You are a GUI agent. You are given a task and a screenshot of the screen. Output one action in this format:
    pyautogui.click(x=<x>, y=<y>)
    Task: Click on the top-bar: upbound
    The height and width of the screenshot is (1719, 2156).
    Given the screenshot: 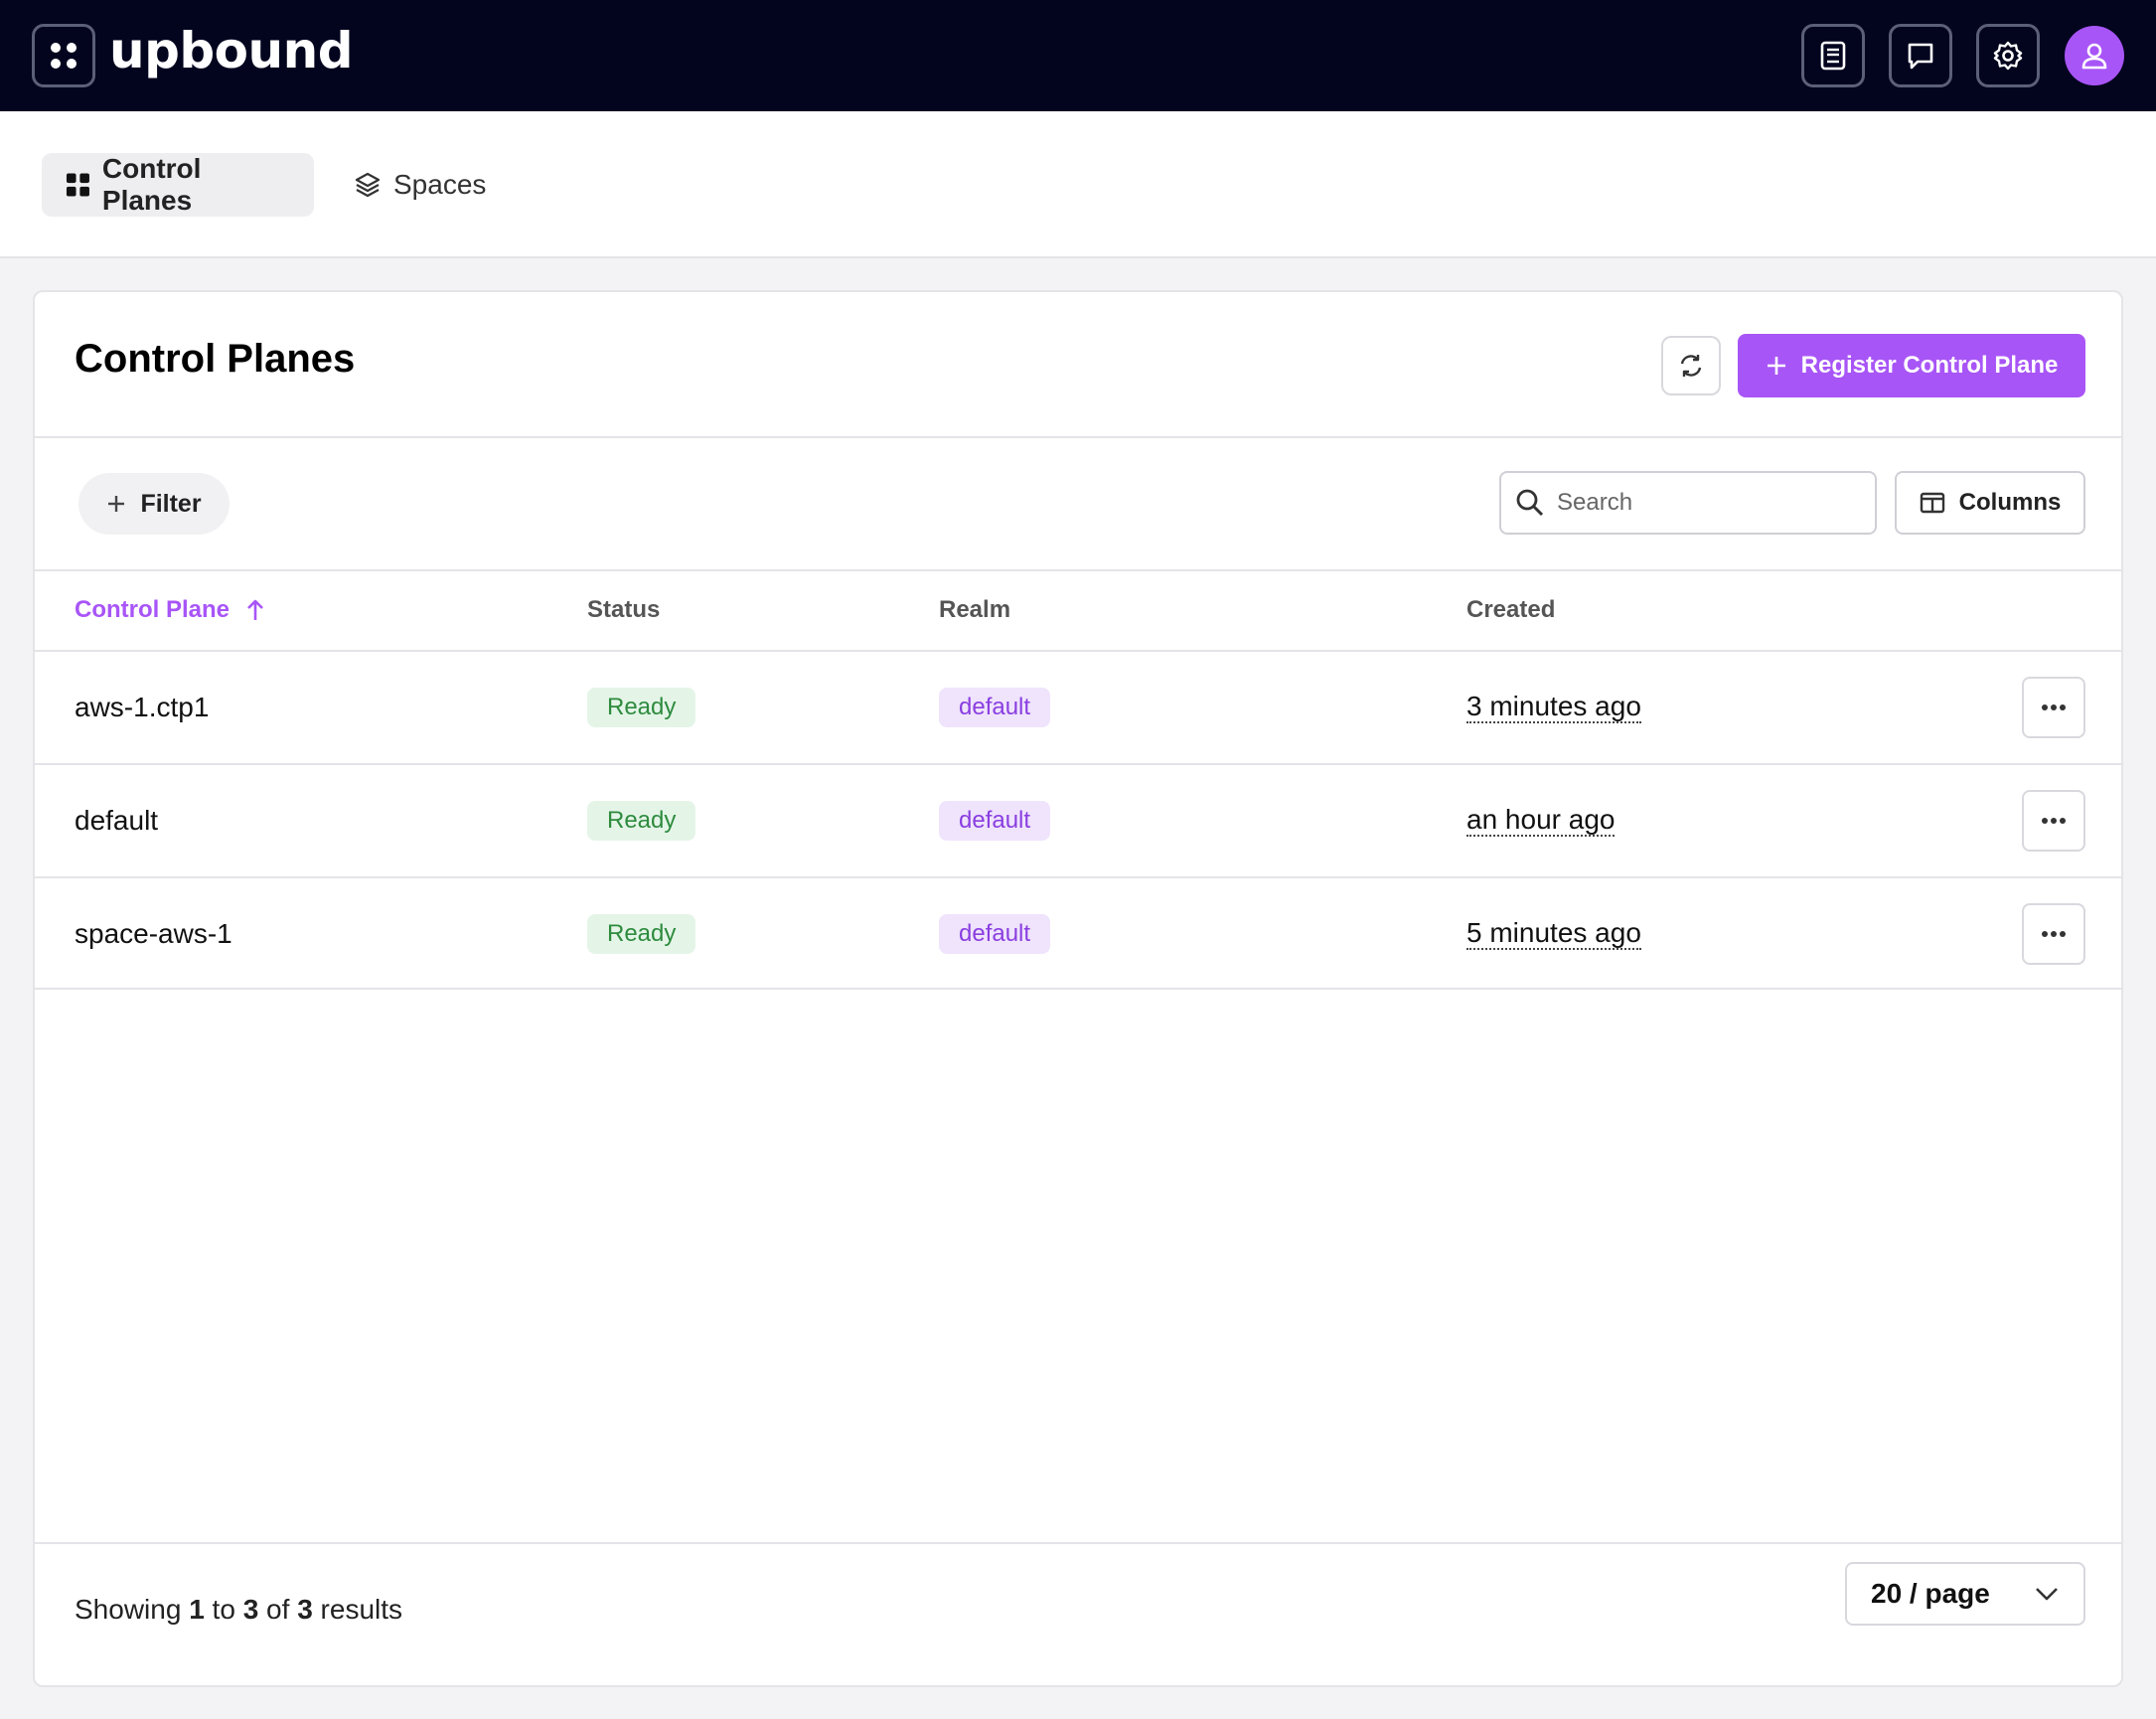 What is the action you would take?
    pyautogui.click(x=1078, y=55)
    